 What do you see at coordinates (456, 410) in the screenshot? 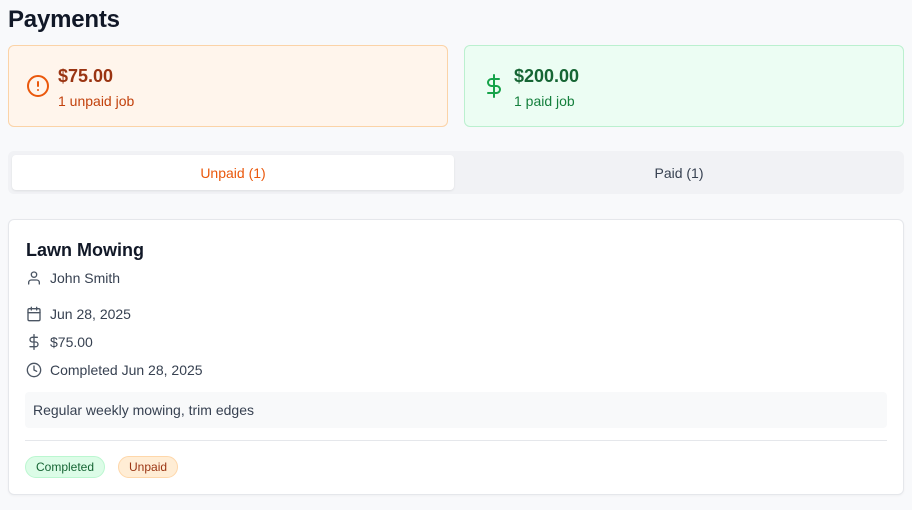
I see `job-notes: Regular weekly mowing, trim edges` at bounding box center [456, 410].